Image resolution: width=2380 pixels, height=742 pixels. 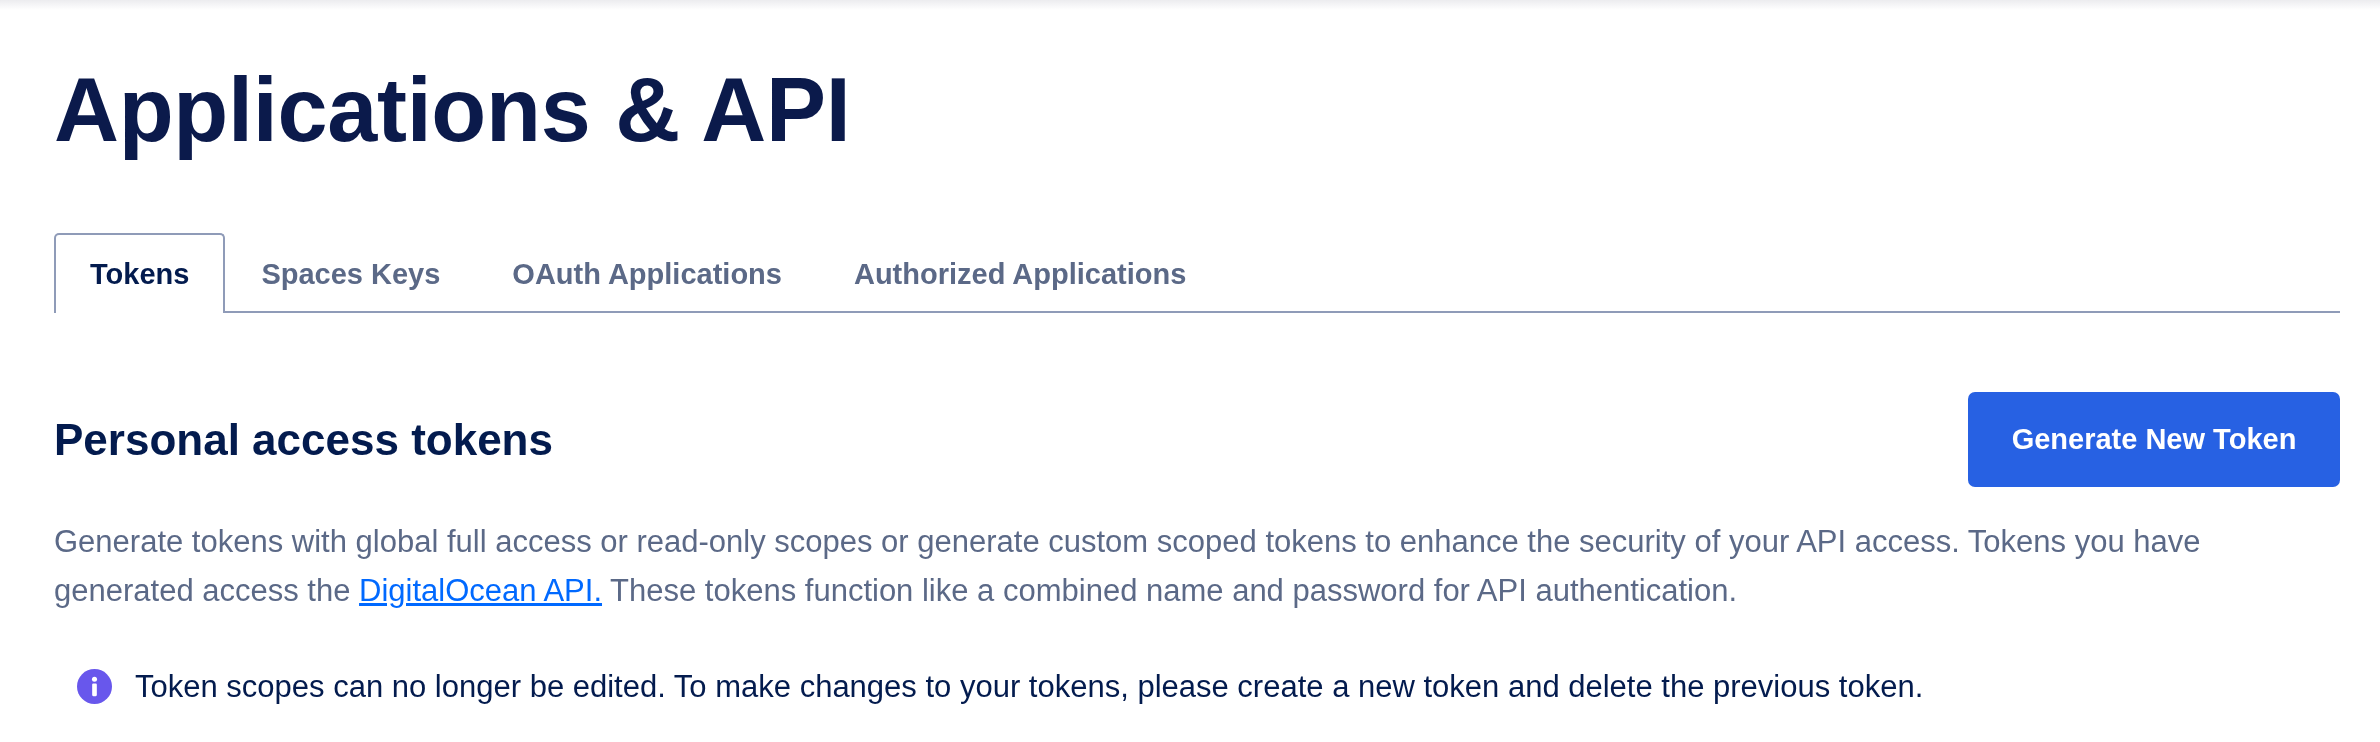 I want to click on description-text: Generate tokens with global full access or read-only scopes or generate custom scoped tokens to enhance the security of your API access. Tokens you have generated access the DigitalOcean API. These tokens function like a combined name and password for API authentication., so click(x=1128, y=566).